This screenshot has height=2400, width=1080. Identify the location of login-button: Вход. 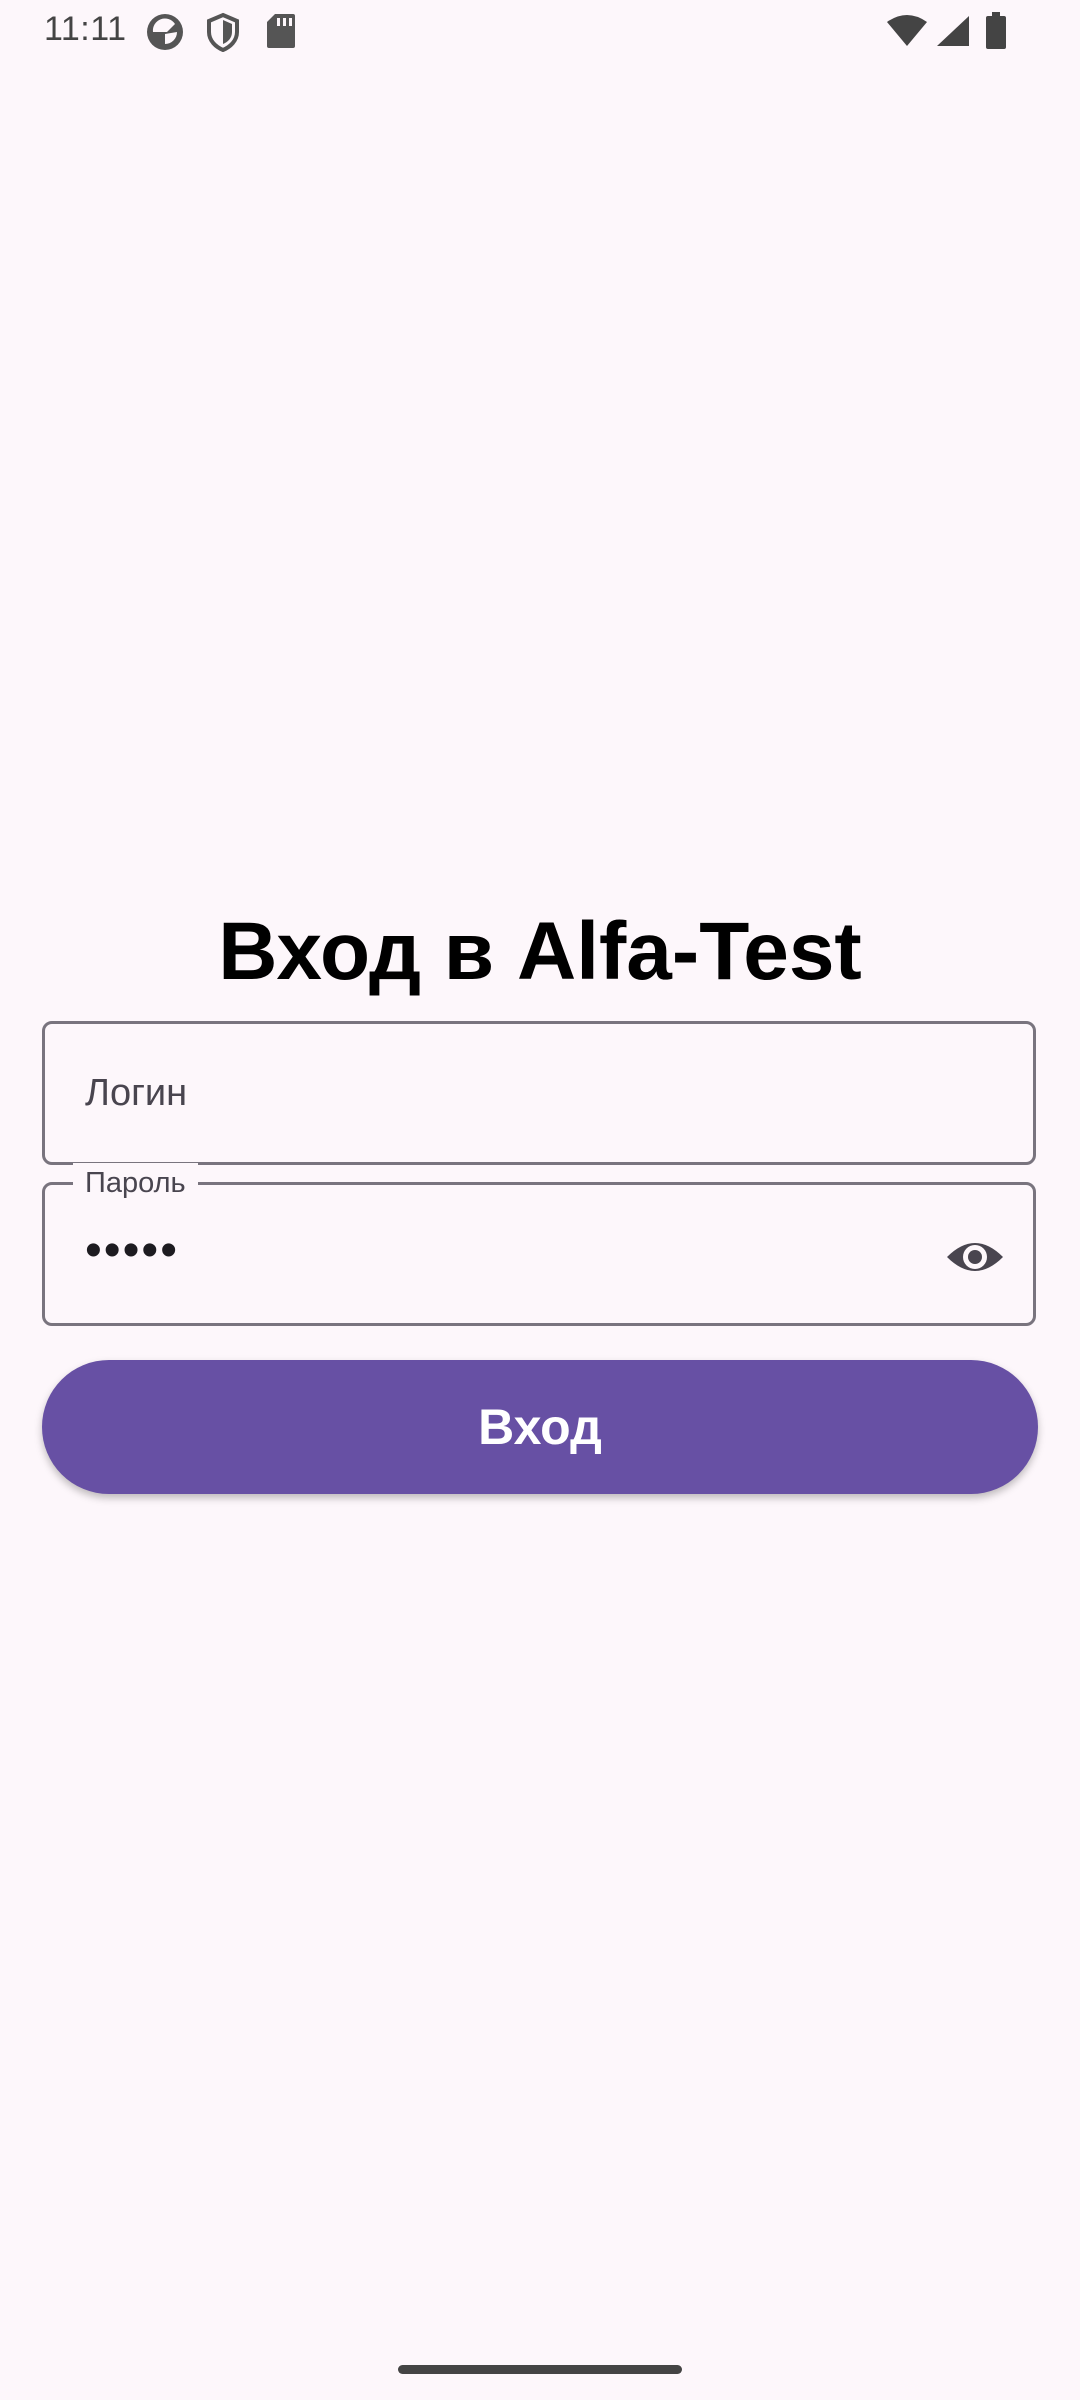
(540, 1427).